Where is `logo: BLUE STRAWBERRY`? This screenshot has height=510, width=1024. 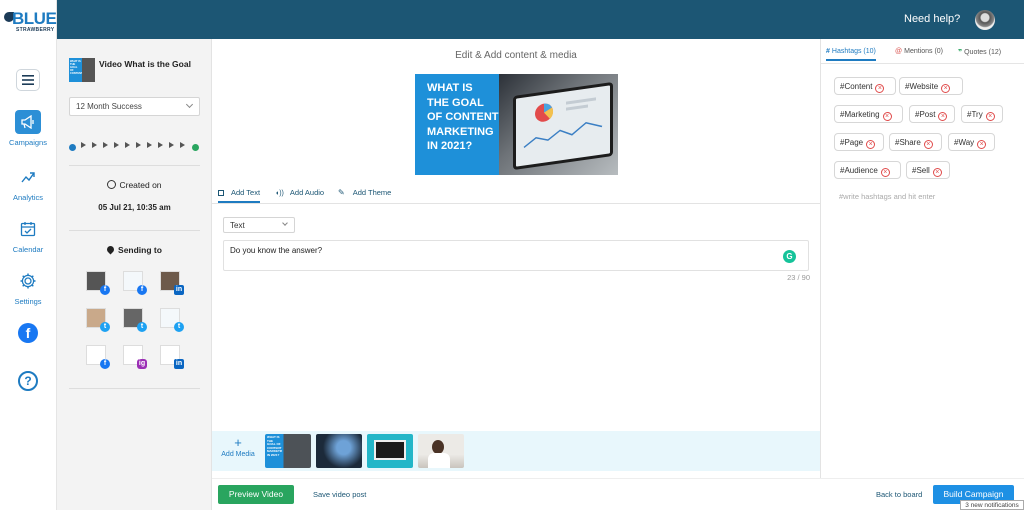 logo: BLUE STRAWBERRY is located at coordinates (28, 19).